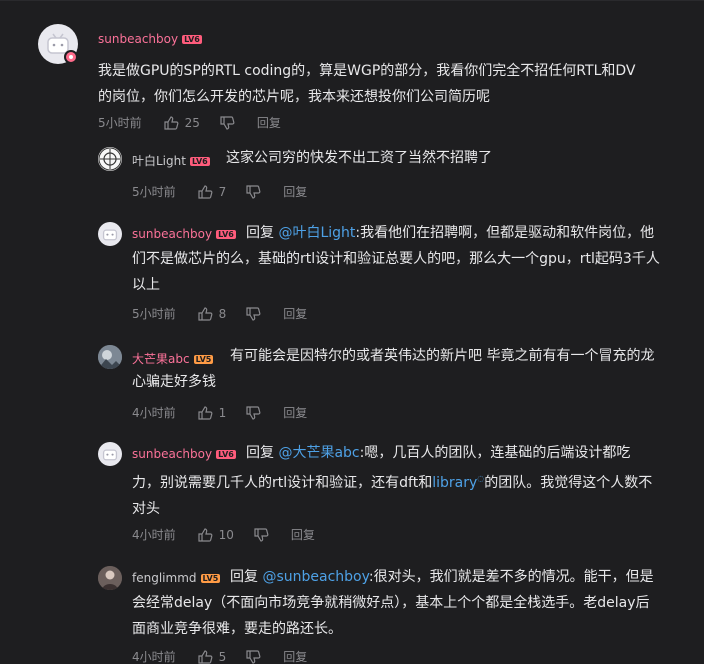 This screenshot has height=664, width=704. What do you see at coordinates (71, 57) in the screenshot?
I see `vip-badge-icon` at bounding box center [71, 57].